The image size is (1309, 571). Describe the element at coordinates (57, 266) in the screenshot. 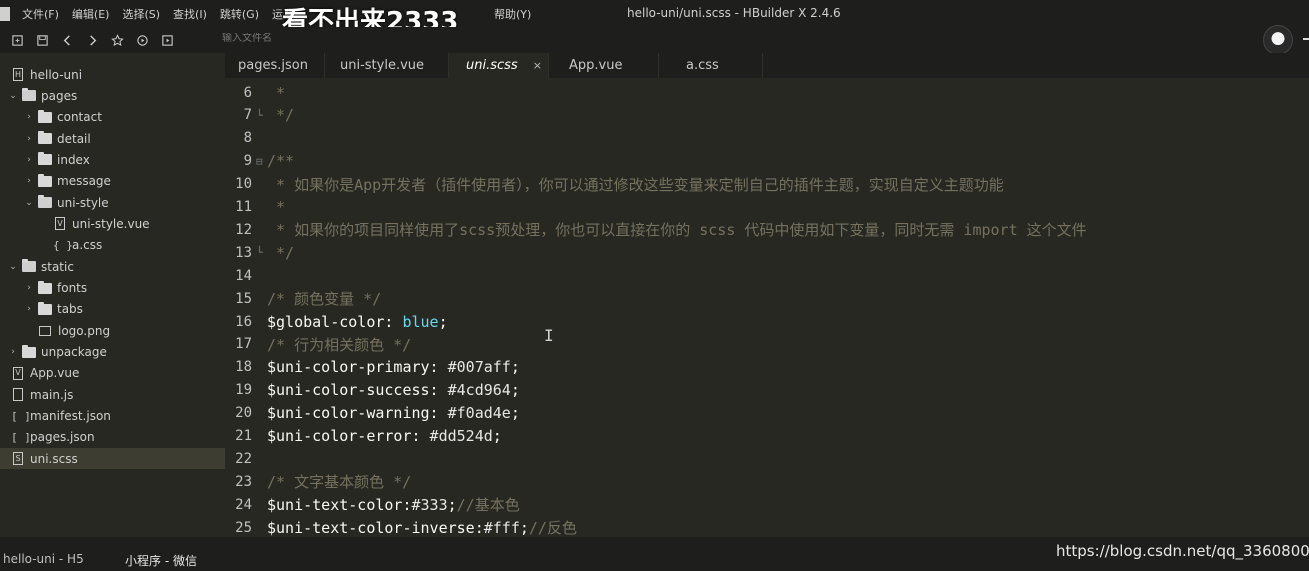

I see `sidebar-item-label: static` at that location.